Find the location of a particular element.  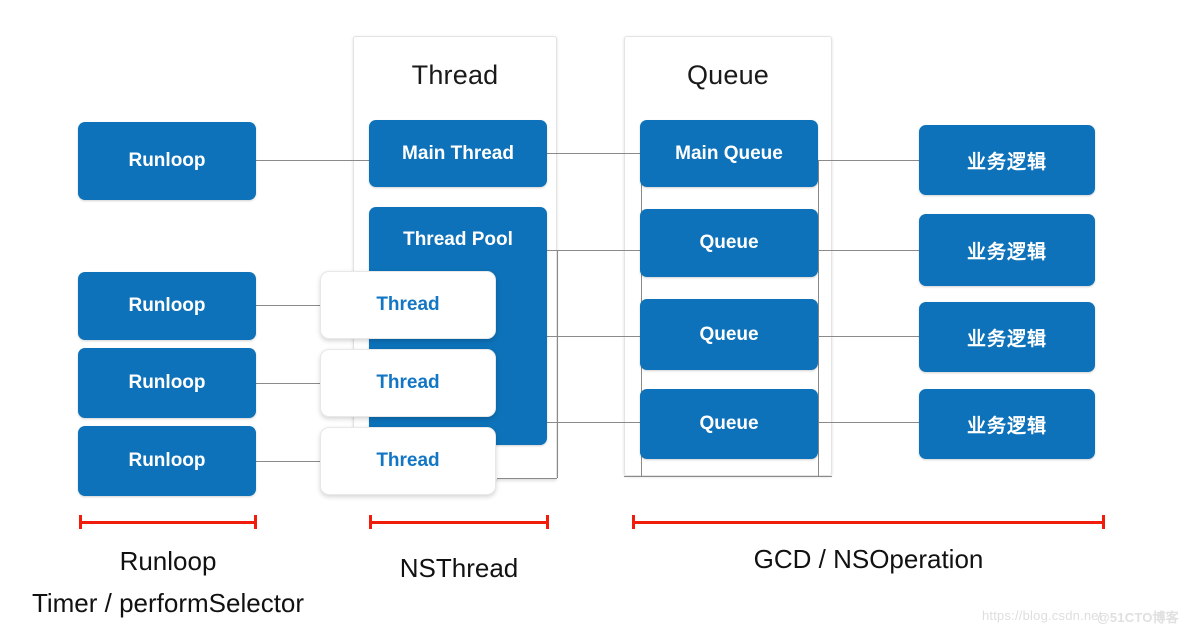

connector-queue2-business2 is located at coordinates (869, 250).